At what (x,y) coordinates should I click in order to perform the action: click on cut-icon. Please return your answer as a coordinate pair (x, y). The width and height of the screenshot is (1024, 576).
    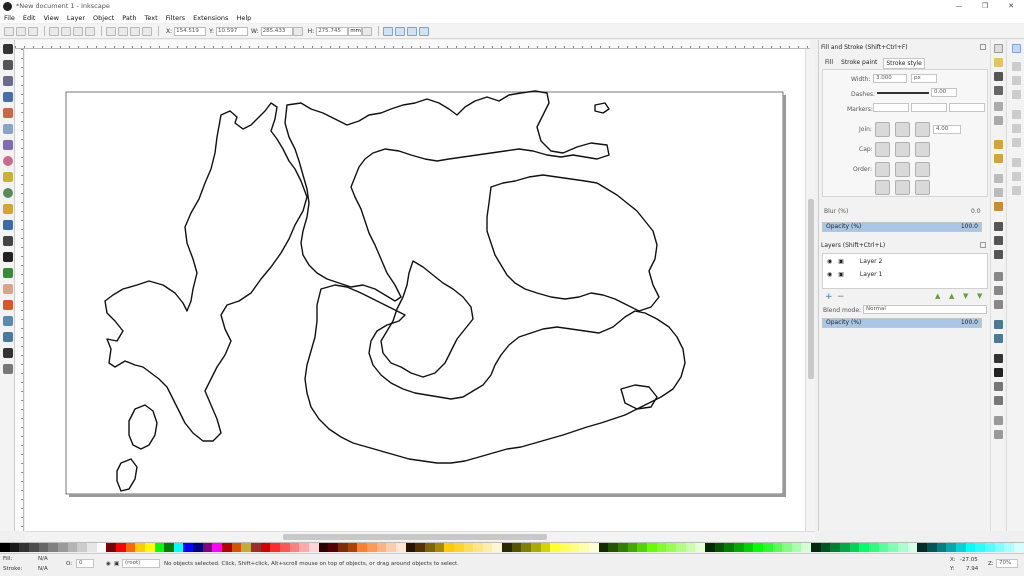
    Looking at the image, I should click on (998, 192).